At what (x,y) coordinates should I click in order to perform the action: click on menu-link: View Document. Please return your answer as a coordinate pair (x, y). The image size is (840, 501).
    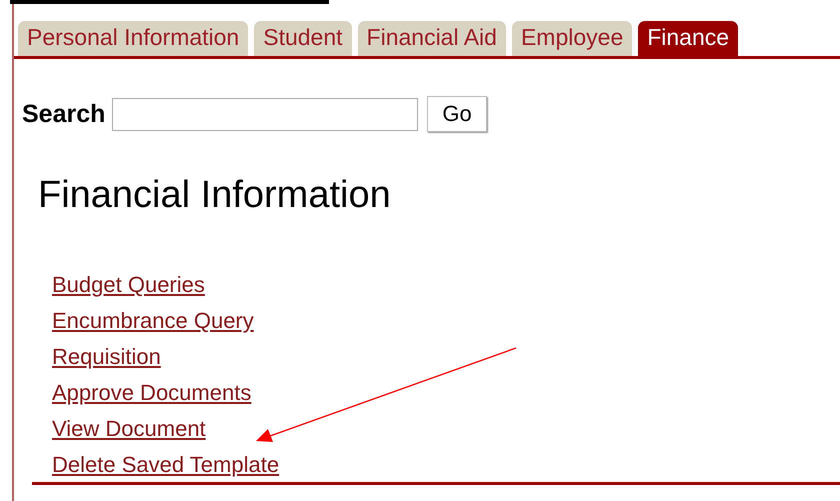
    Looking at the image, I should click on (129, 428).